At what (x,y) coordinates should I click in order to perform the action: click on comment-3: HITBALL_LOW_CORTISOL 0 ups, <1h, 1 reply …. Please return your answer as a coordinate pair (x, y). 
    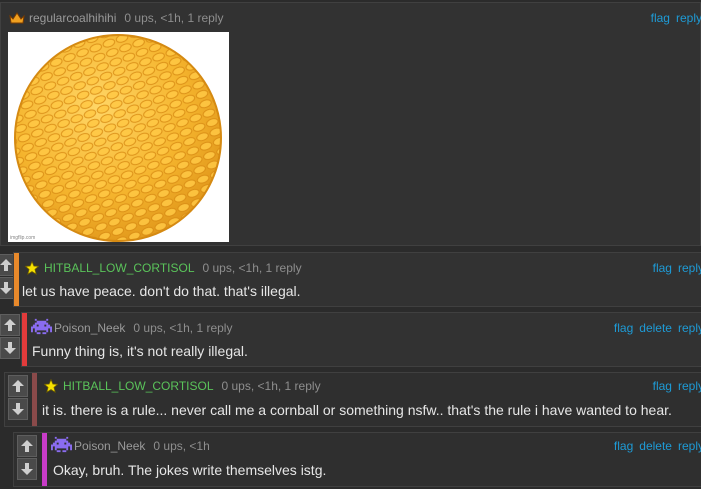
    Looking at the image, I should click on (352, 399).